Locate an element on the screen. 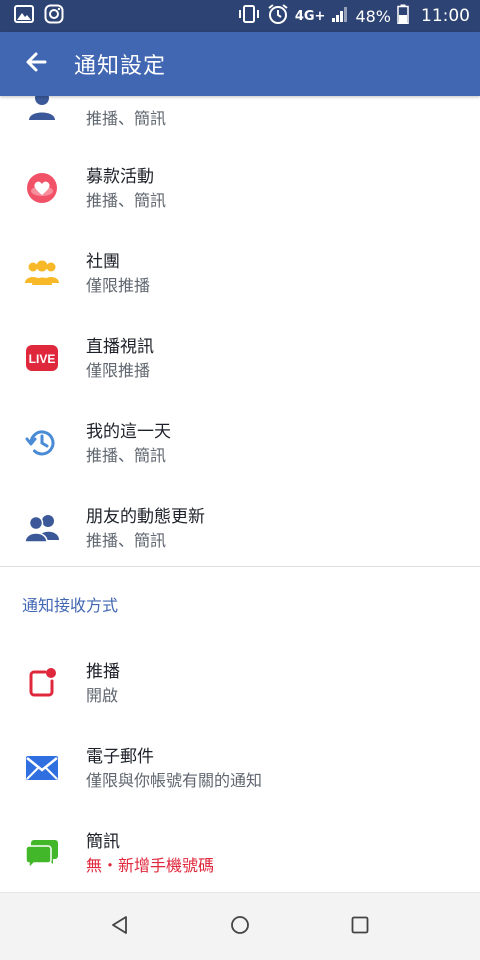 This screenshot has width=480, height=960. list-item-title: 電子郵件 is located at coordinates (120, 757).